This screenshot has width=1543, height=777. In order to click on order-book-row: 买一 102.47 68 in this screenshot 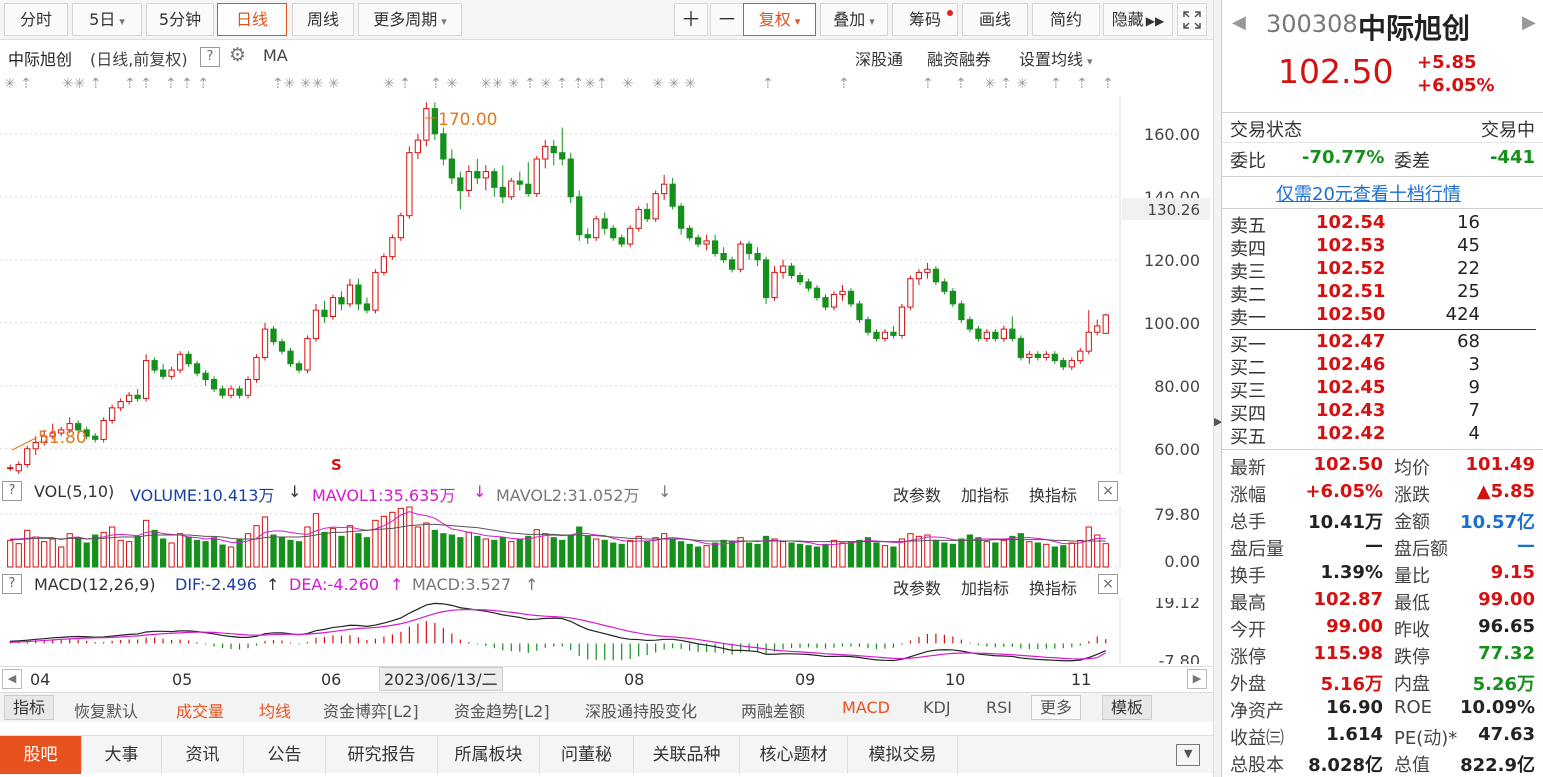, I will do `click(1382, 343)`.